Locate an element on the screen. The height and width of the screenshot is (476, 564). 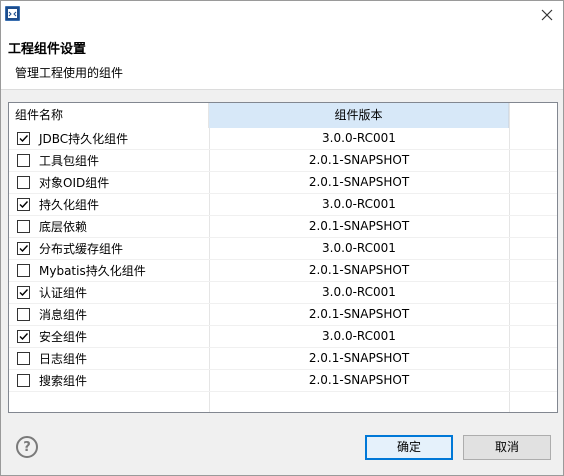
help-icon: ? is located at coordinates (27, 447).